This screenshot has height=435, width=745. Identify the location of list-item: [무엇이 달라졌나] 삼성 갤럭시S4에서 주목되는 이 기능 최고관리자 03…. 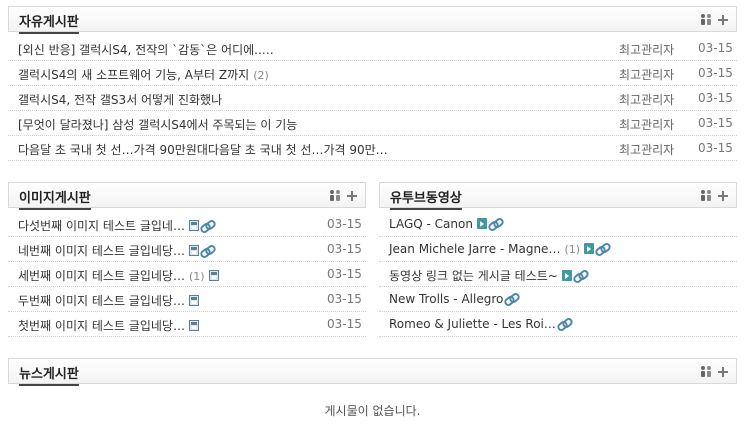
(372, 123).